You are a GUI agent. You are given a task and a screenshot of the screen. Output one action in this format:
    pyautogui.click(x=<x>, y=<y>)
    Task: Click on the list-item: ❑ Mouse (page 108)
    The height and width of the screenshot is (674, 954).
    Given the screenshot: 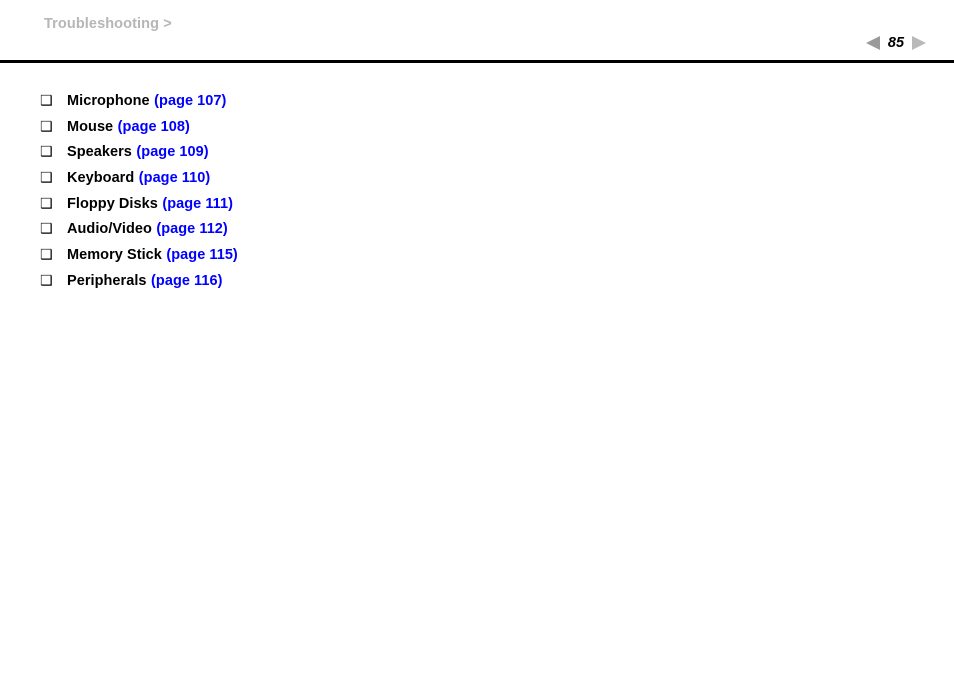 What is the action you would take?
    pyautogui.click(x=139, y=132)
    